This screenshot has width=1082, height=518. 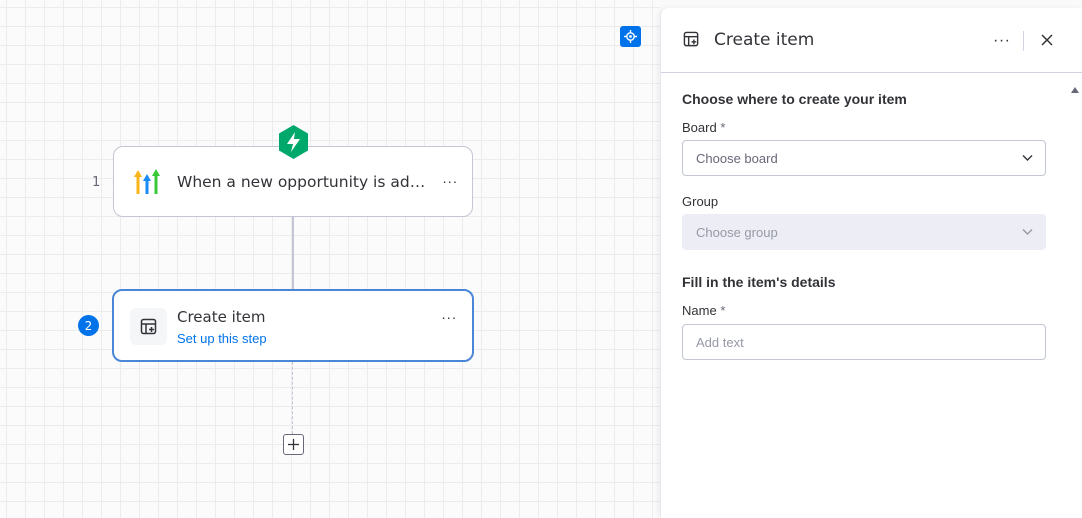 I want to click on group-placeholder: Choose group, so click(x=737, y=232).